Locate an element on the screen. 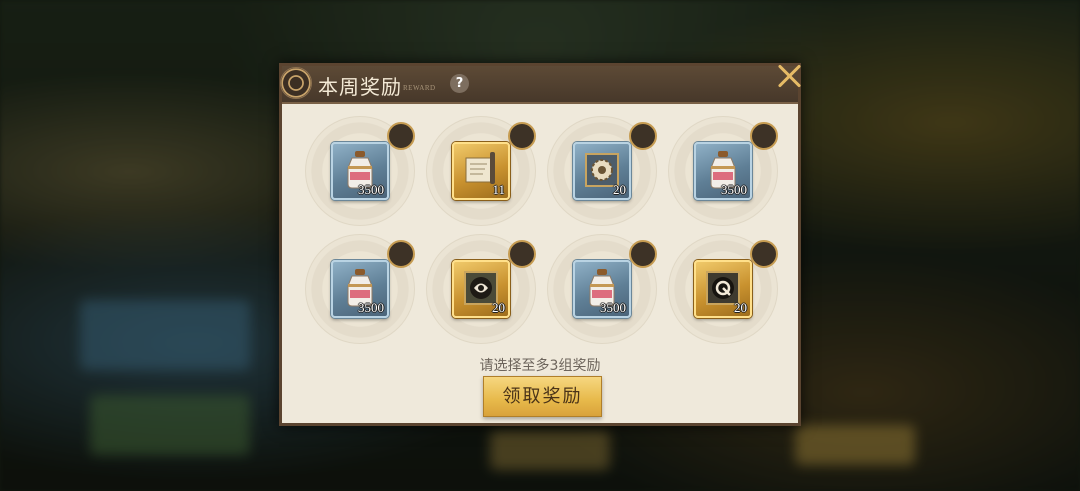 The image size is (1080, 491). reward-item-tile: 11 is located at coordinates (481, 171).